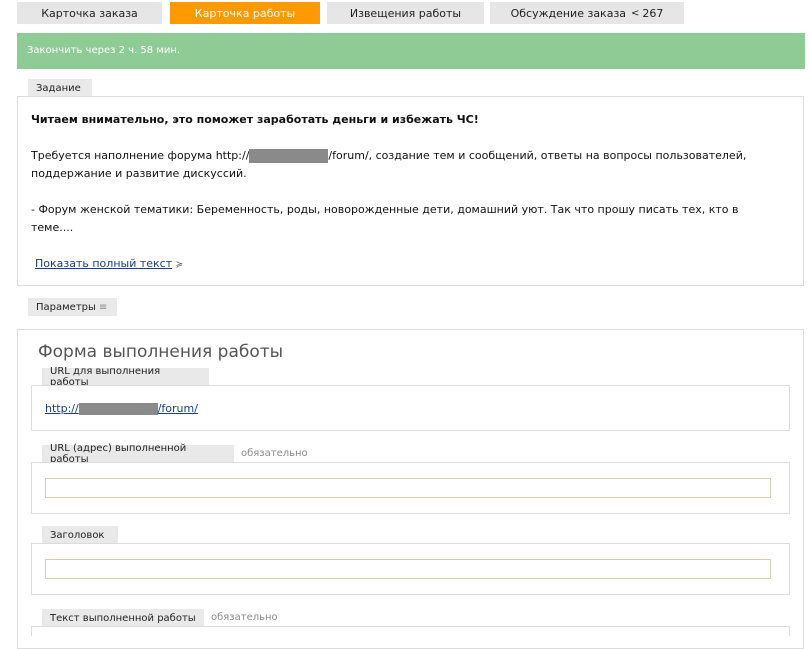 This screenshot has height=649, width=811. What do you see at coordinates (138, 454) in the screenshot?
I see `result-url-label: URL (адрес) выполненной работы` at bounding box center [138, 454].